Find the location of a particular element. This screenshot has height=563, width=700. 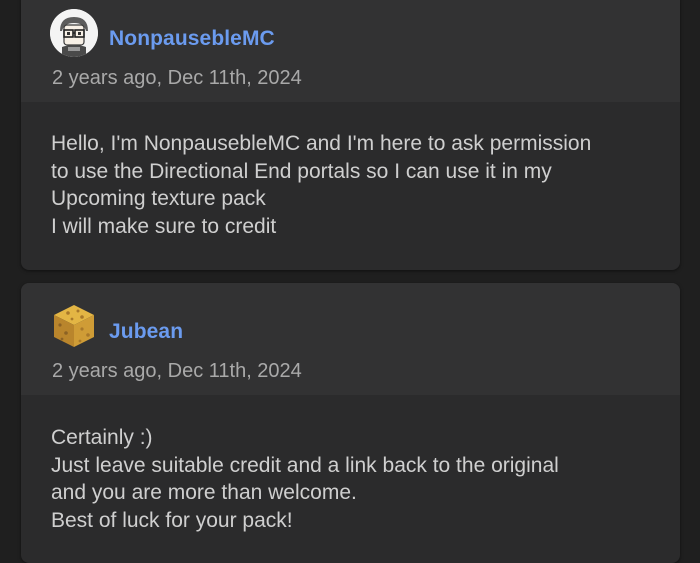

username-link: NonpausebleMC is located at coordinates (192, 39).